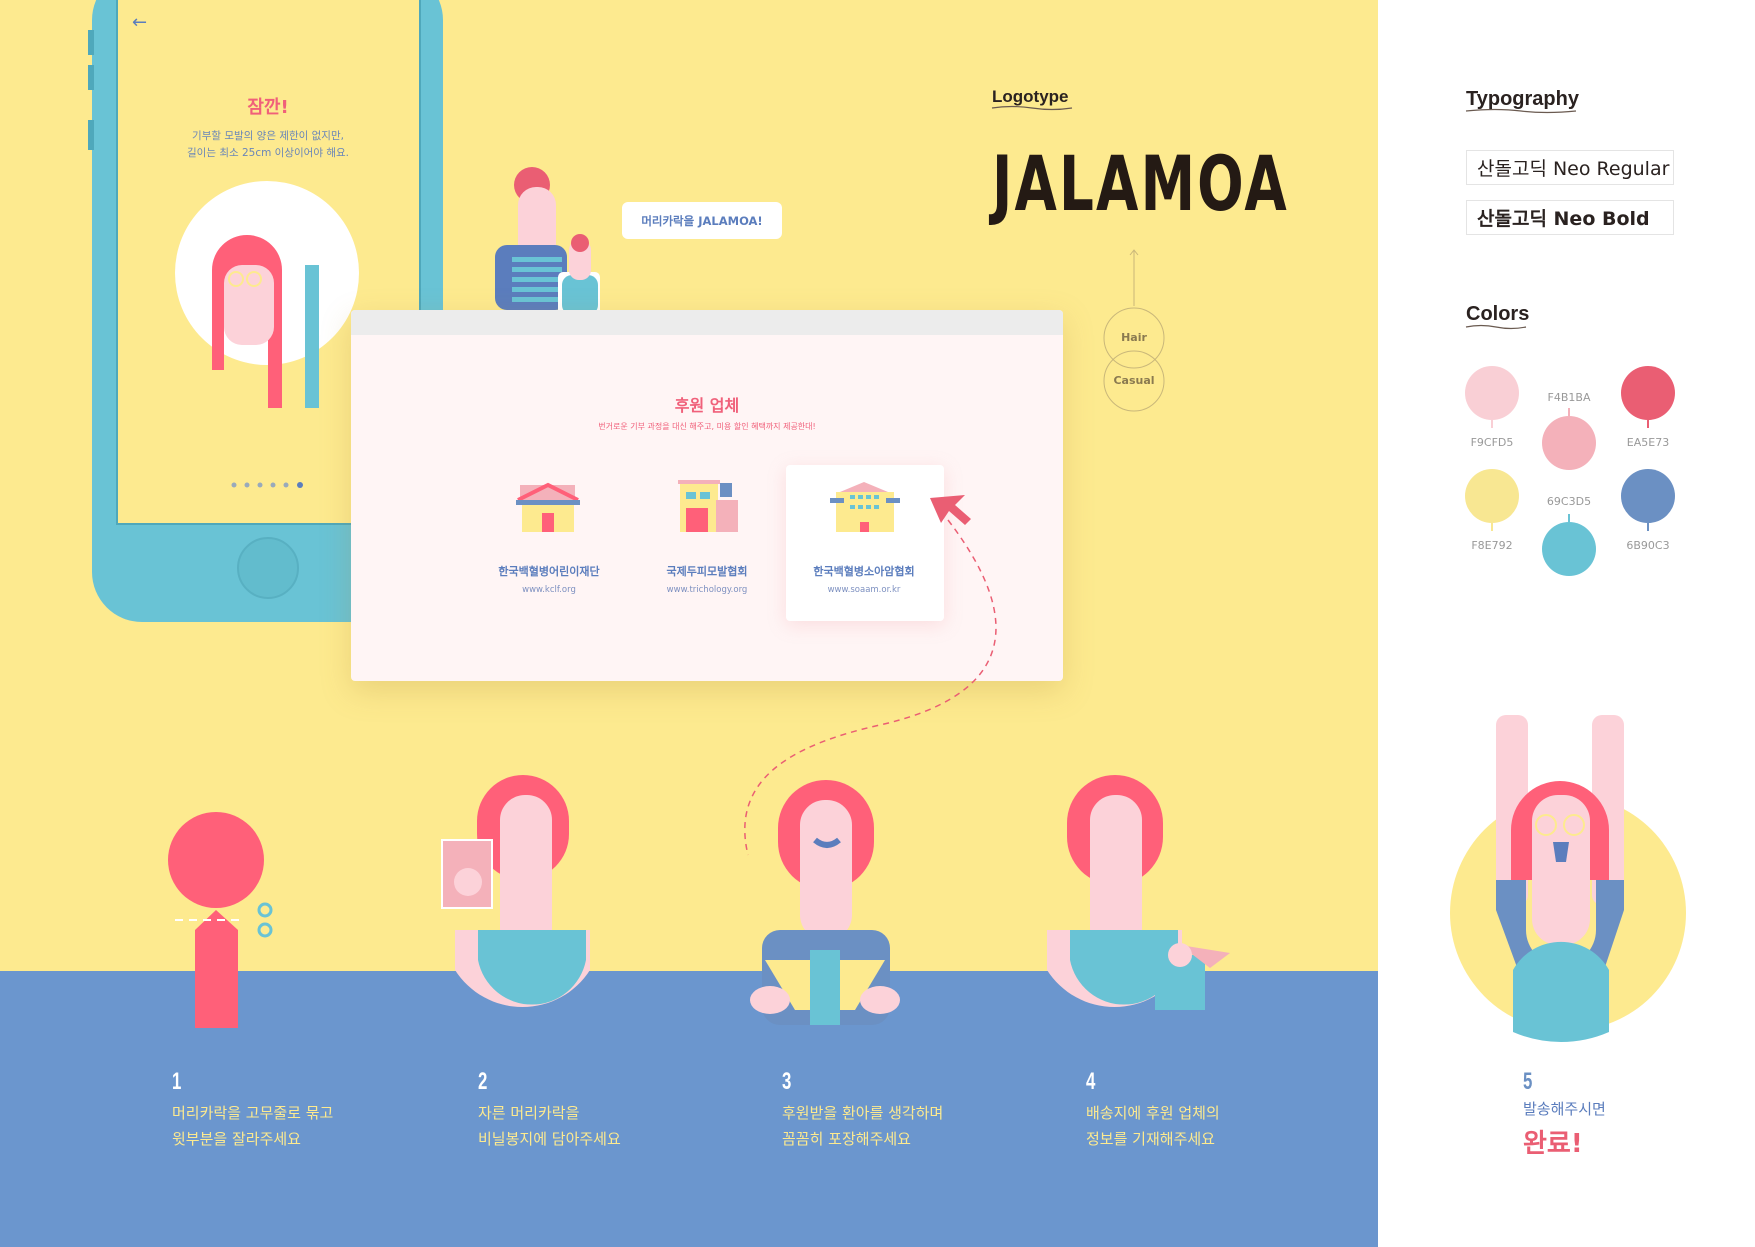  I want to click on step-4: 4 배송지에 후원 업체의 정보를 기재해주세요, so click(1153, 1110).